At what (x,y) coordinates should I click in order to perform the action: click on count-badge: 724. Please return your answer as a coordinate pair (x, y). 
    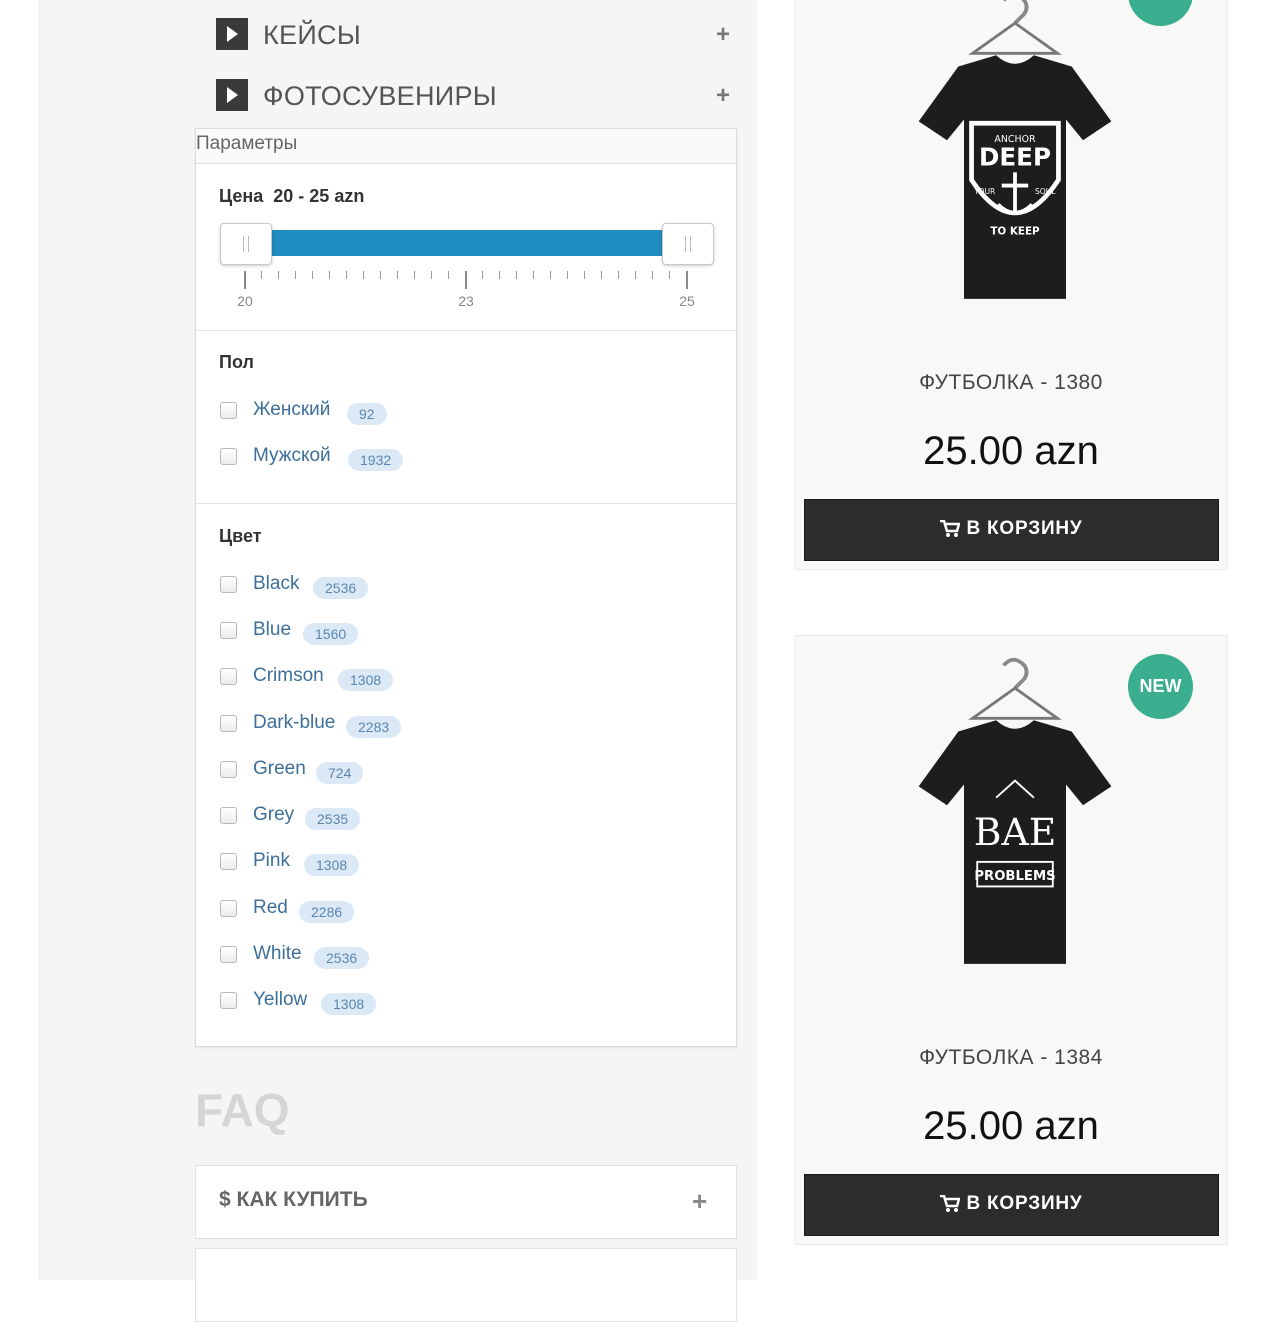
    Looking at the image, I should click on (340, 773).